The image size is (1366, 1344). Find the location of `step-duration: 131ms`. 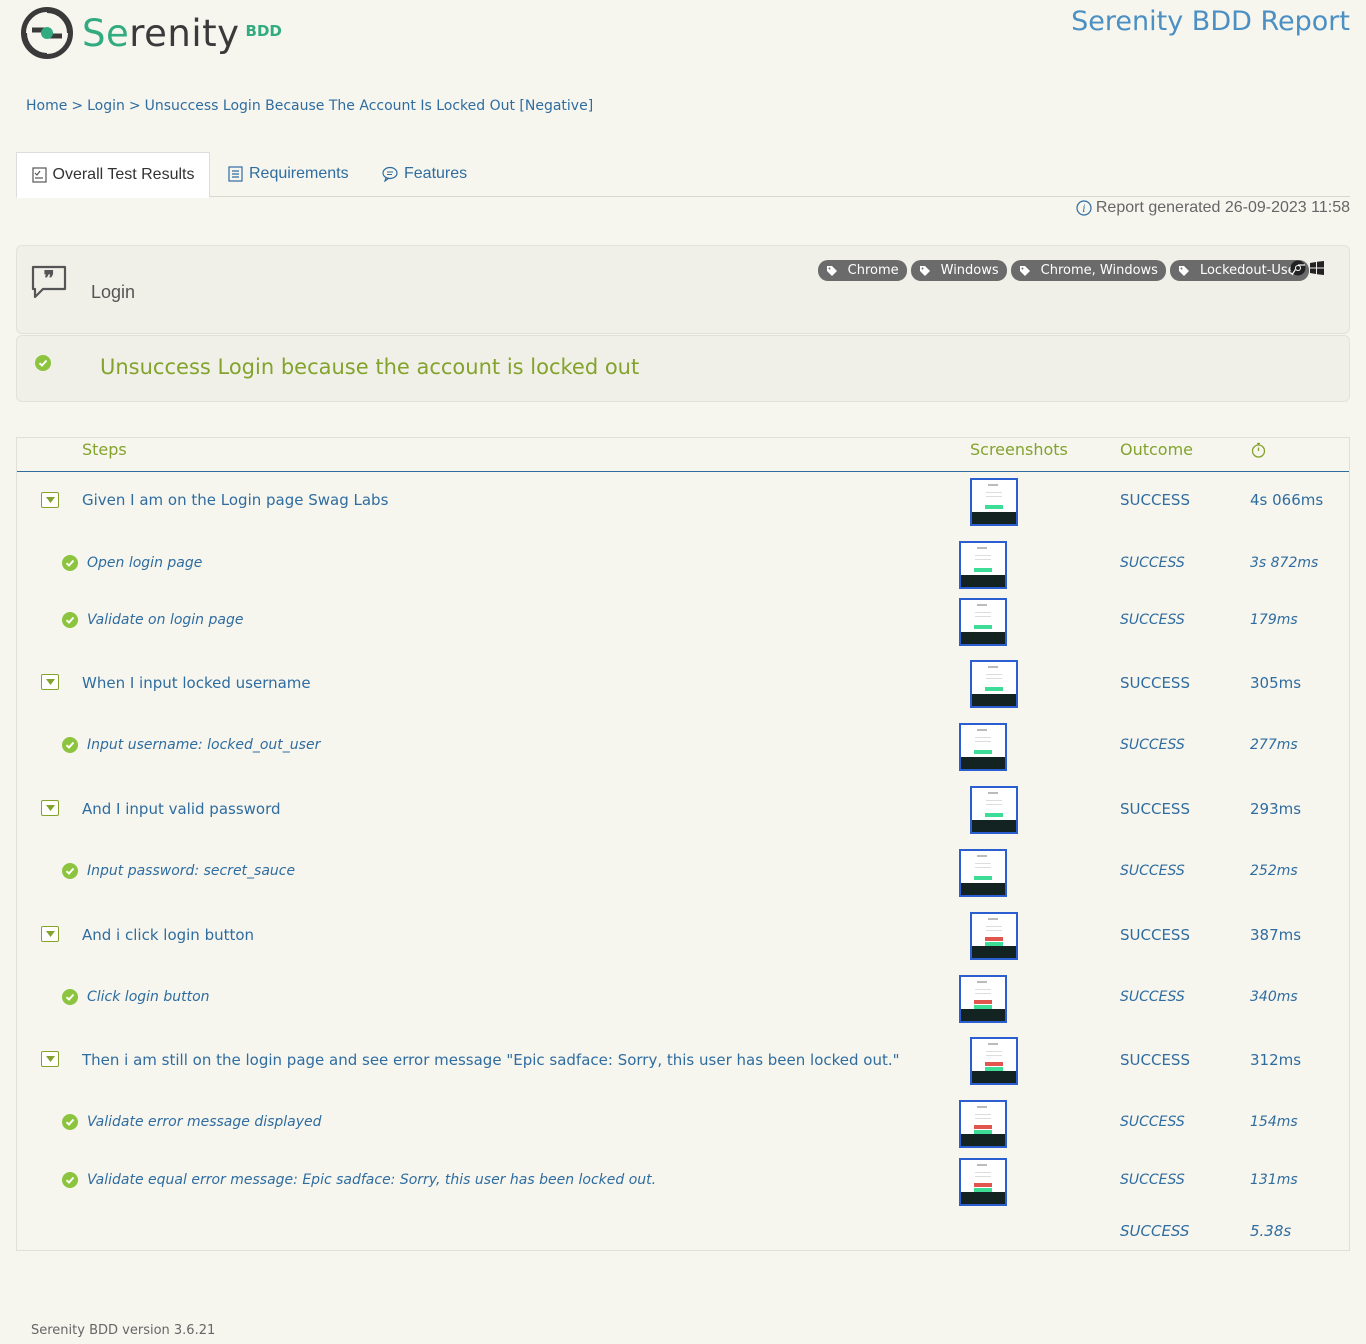

step-duration: 131ms is located at coordinates (1274, 1180).